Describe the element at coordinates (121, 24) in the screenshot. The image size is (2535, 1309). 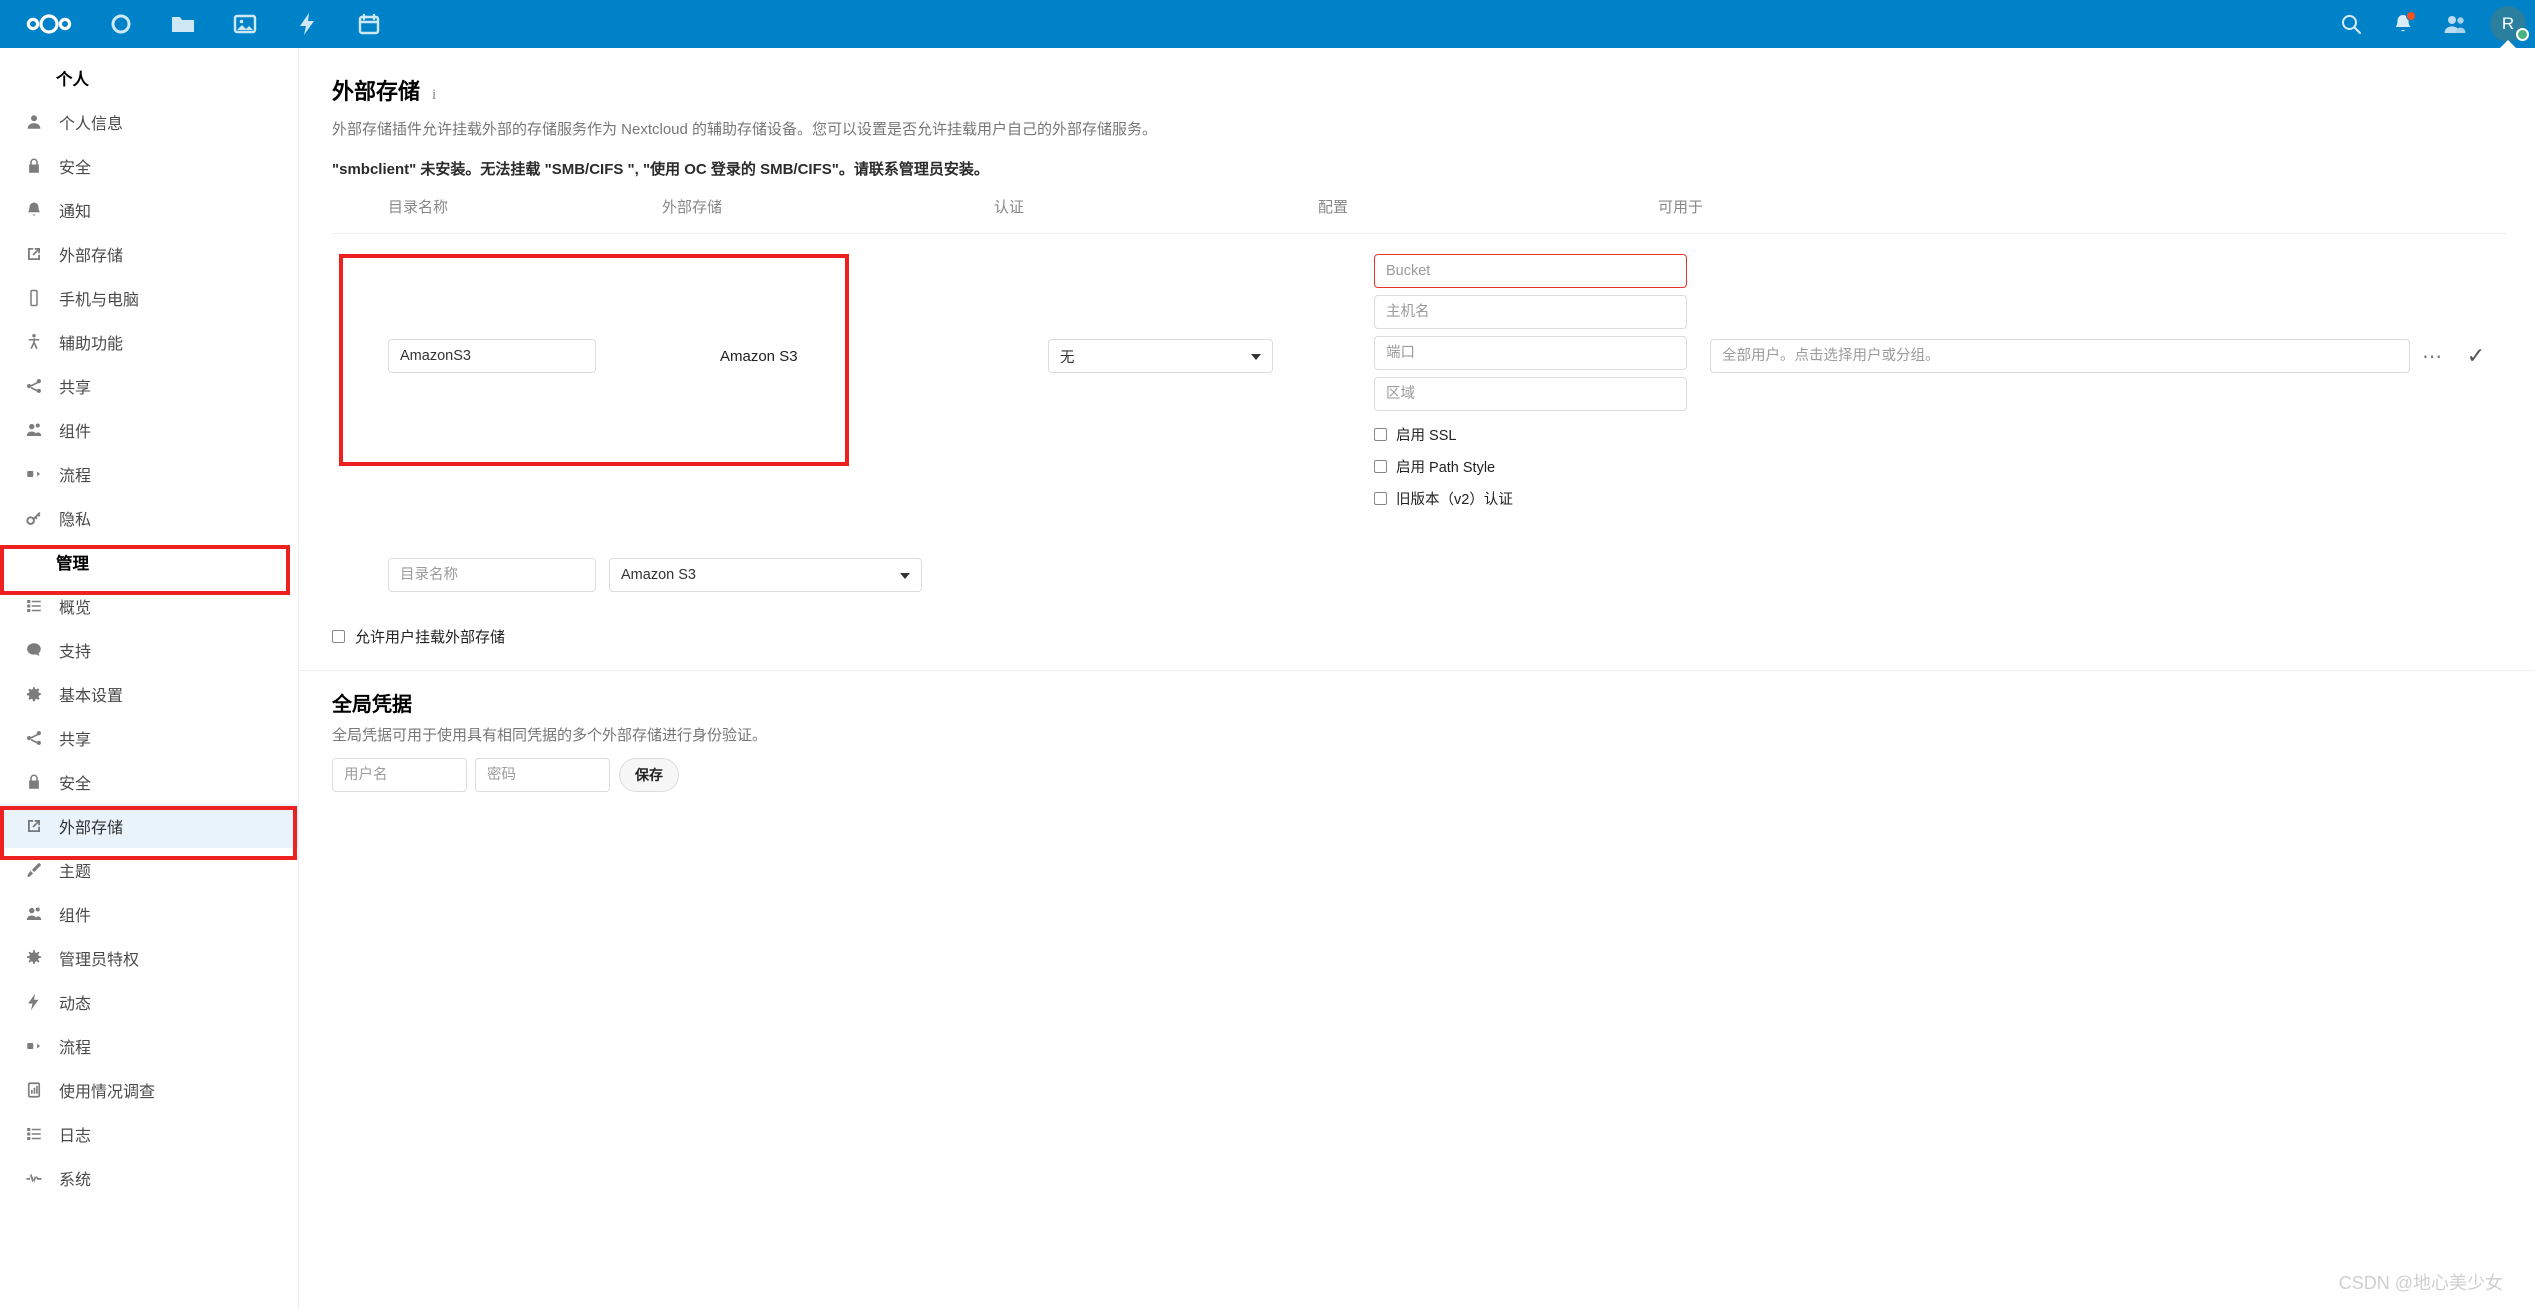
I see `dashboard-icon` at that location.